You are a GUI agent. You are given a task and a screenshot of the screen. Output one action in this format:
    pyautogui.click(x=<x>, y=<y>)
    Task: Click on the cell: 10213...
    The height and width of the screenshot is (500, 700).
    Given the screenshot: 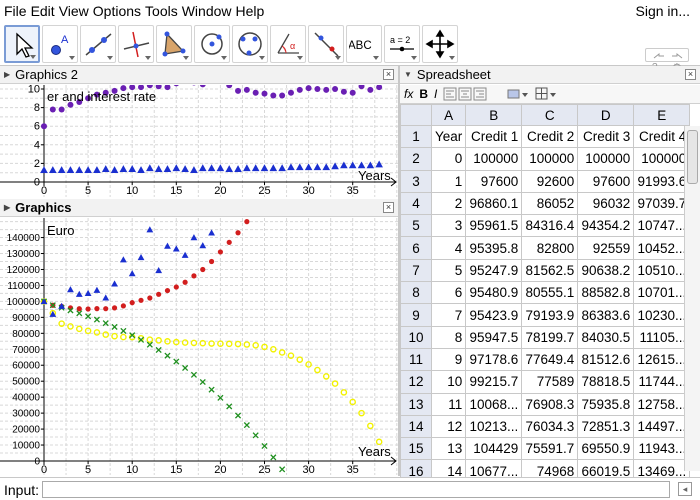 What is the action you would take?
    pyautogui.click(x=494, y=426)
    